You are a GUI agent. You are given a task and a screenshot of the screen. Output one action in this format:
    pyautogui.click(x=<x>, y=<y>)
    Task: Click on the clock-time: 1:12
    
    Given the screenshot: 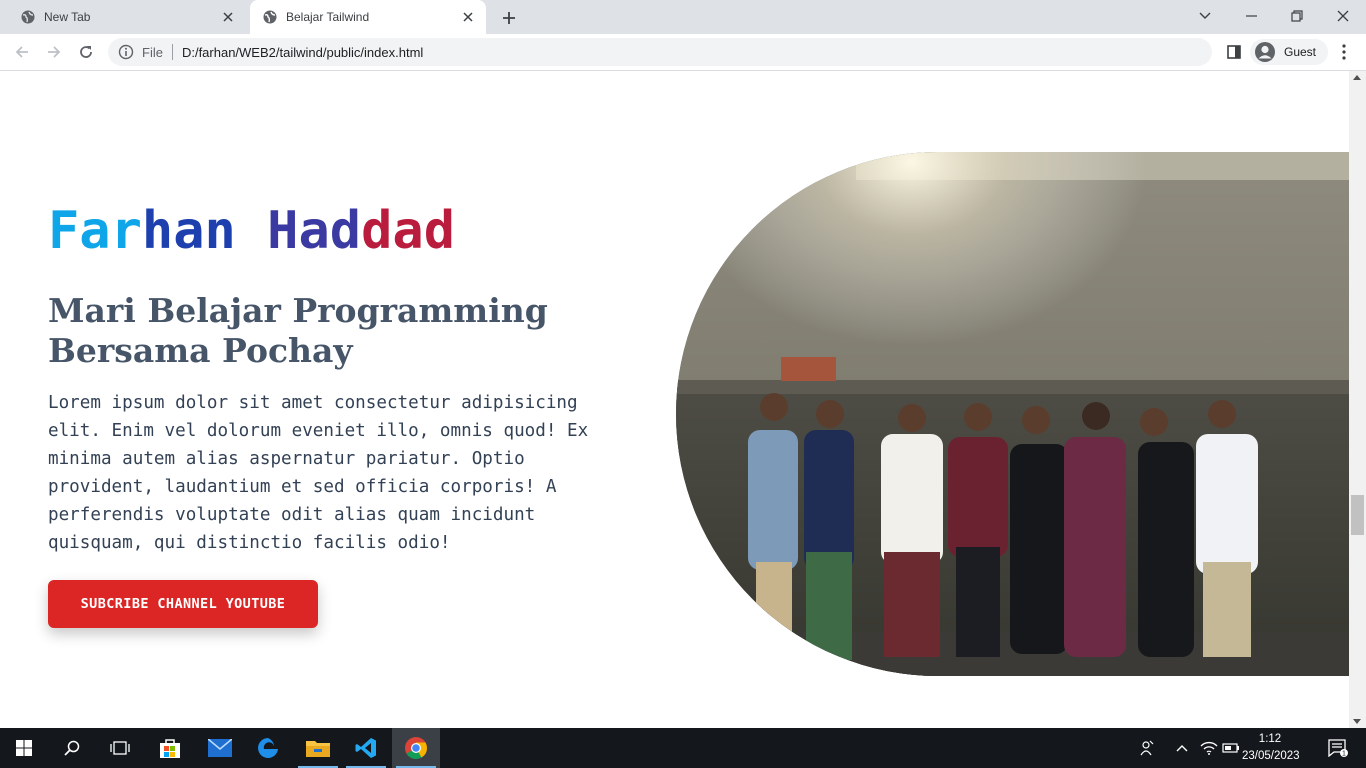 What is the action you would take?
    pyautogui.click(x=1270, y=739)
    